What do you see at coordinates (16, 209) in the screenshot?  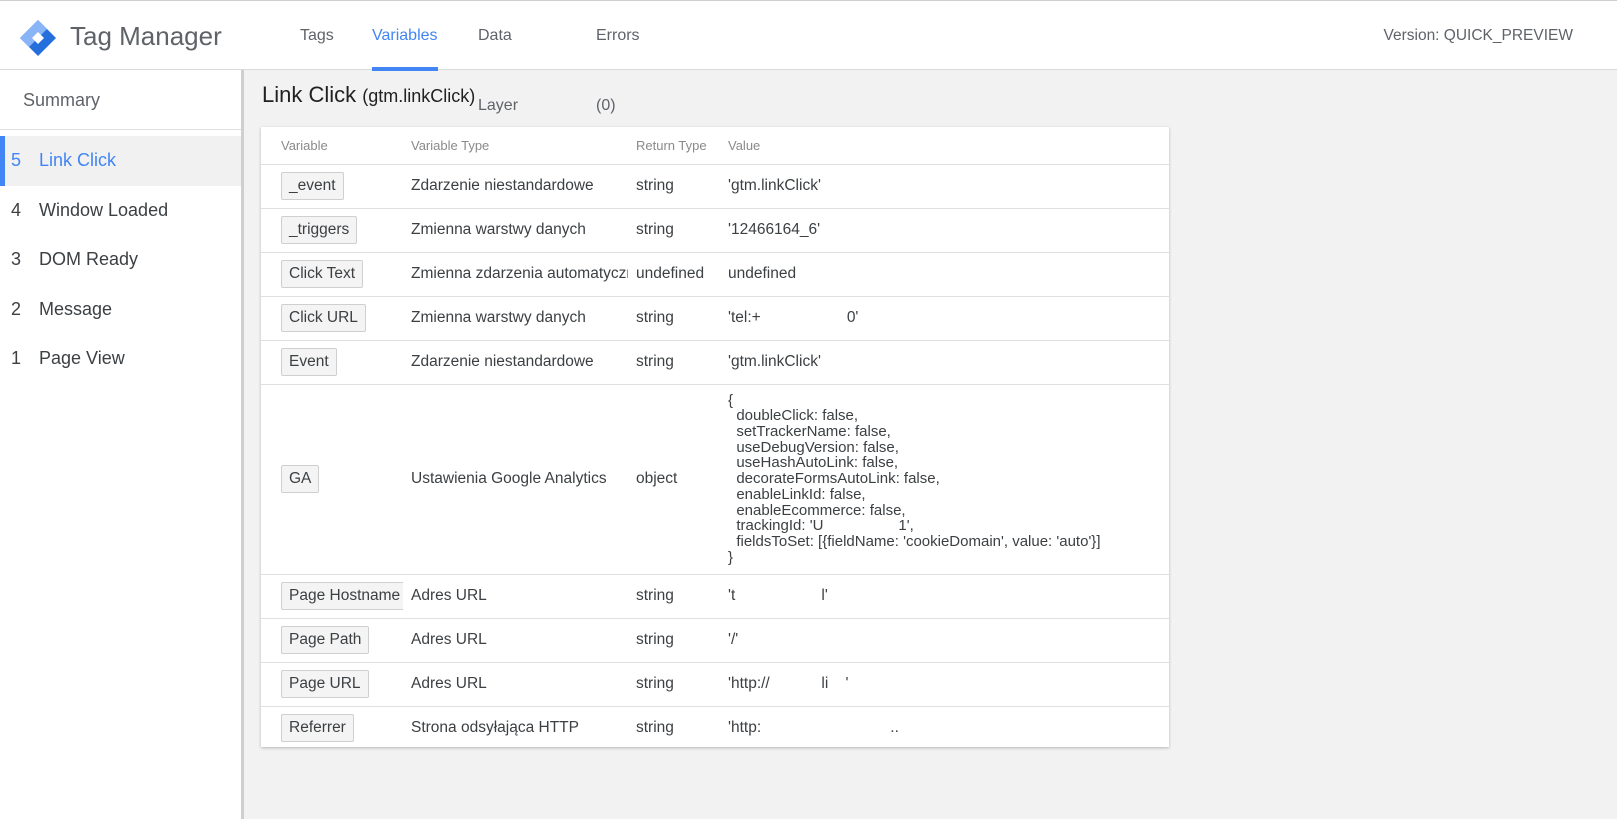 I see `event-number: 4` at bounding box center [16, 209].